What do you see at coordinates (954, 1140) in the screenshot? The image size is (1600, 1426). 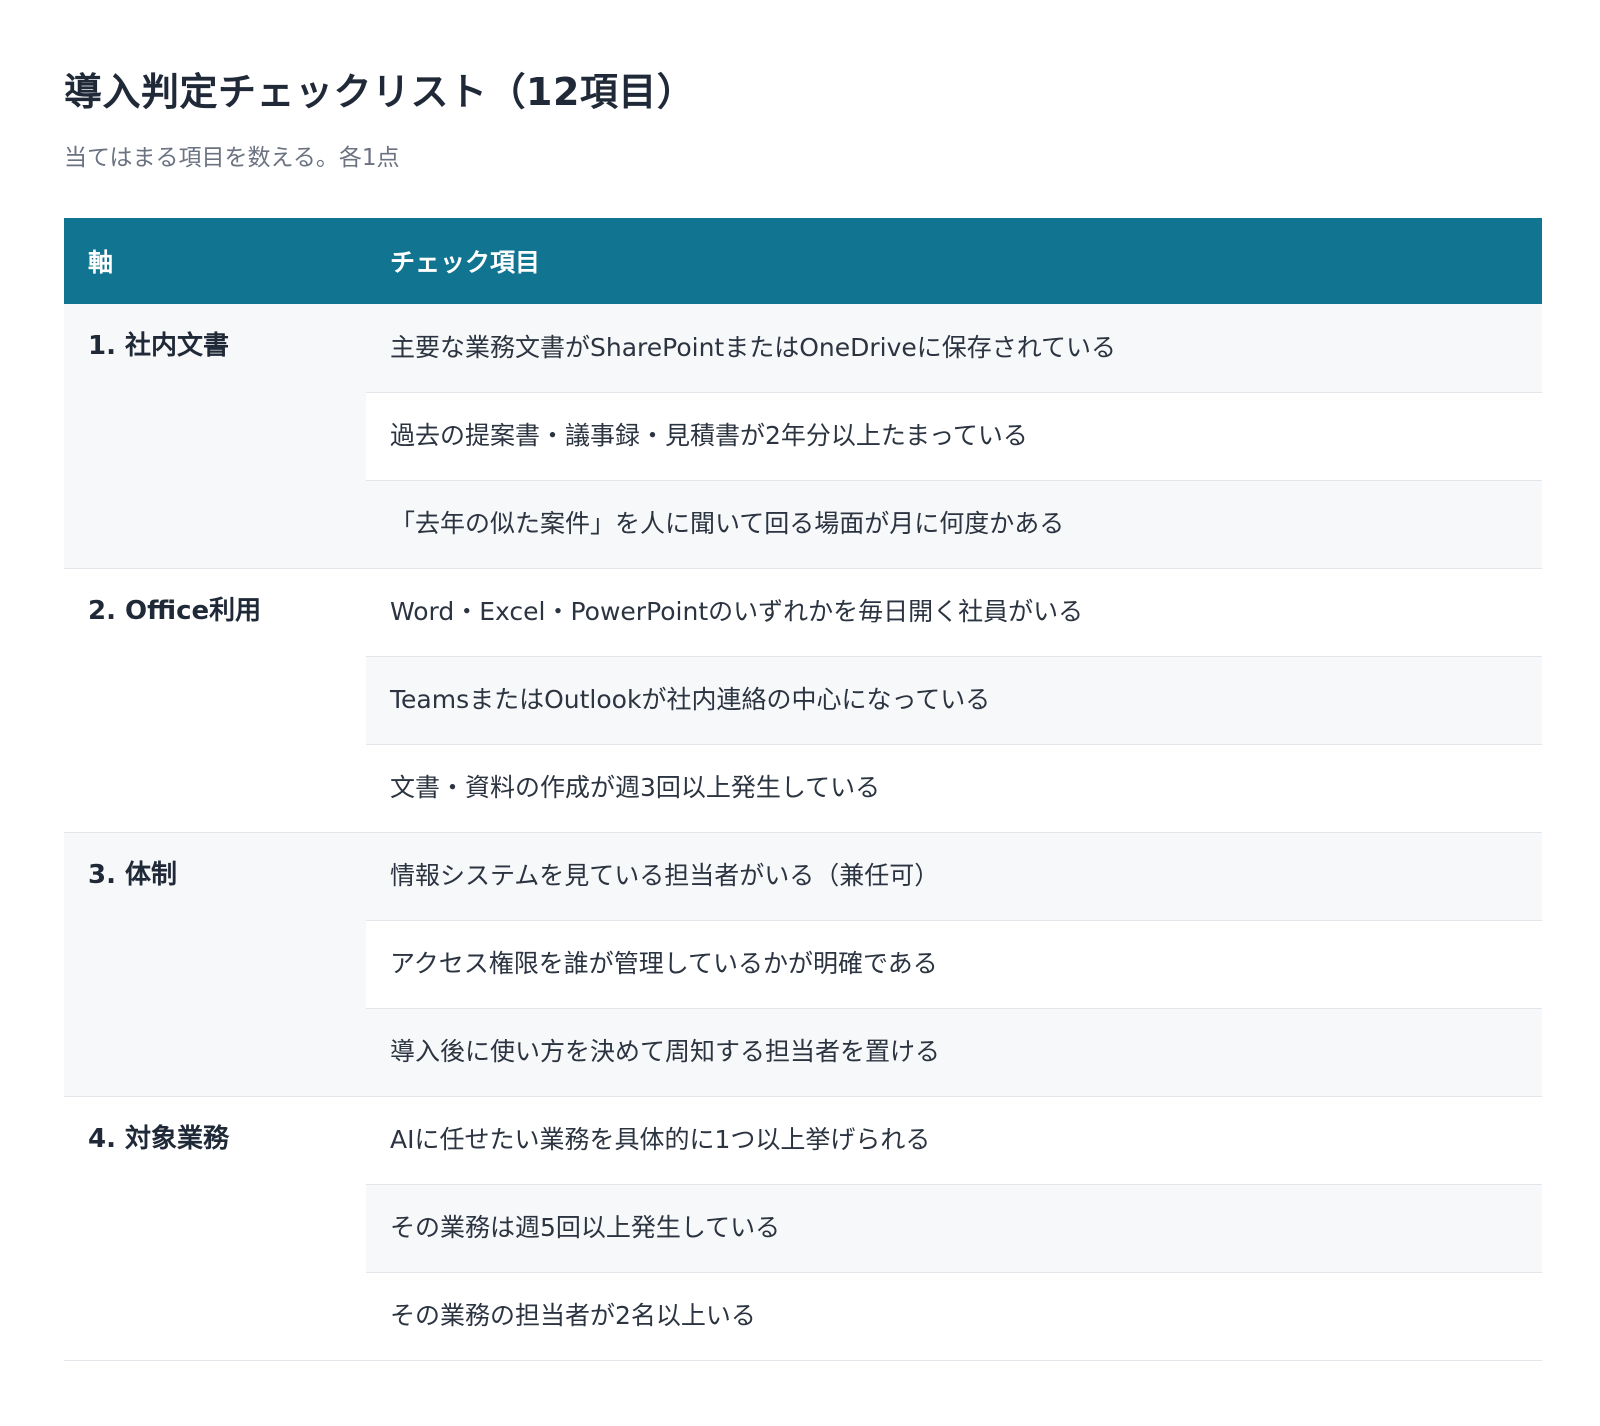 I see `check-item: AIに任せたい業務を具体的に1つ以上挙げられる` at bounding box center [954, 1140].